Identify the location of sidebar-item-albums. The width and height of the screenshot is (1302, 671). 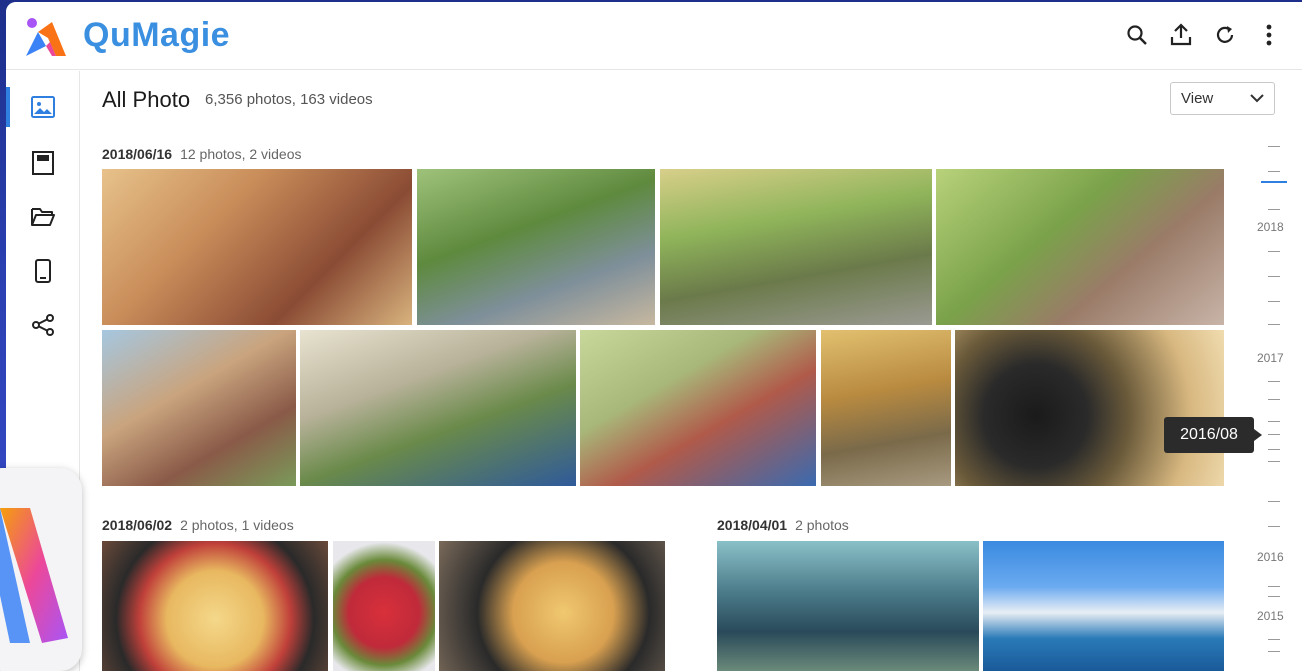
(43, 163).